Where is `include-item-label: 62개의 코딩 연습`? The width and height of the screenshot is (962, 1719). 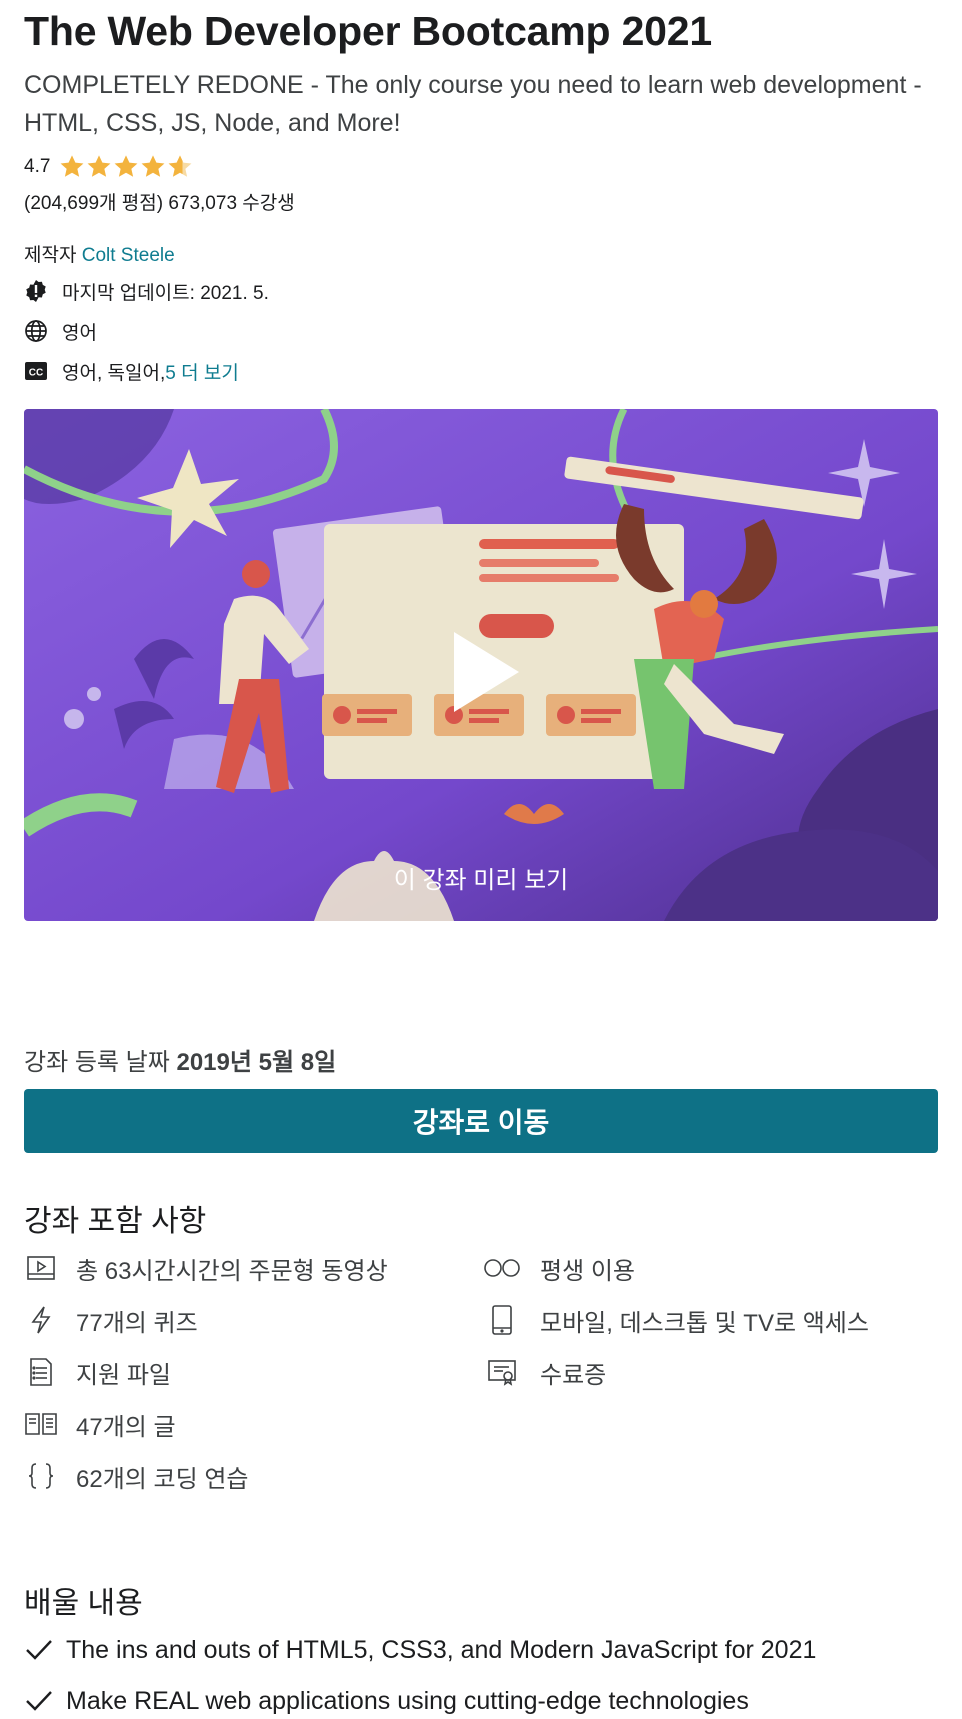 include-item-label: 62개의 코딩 연습 is located at coordinates (162, 1479).